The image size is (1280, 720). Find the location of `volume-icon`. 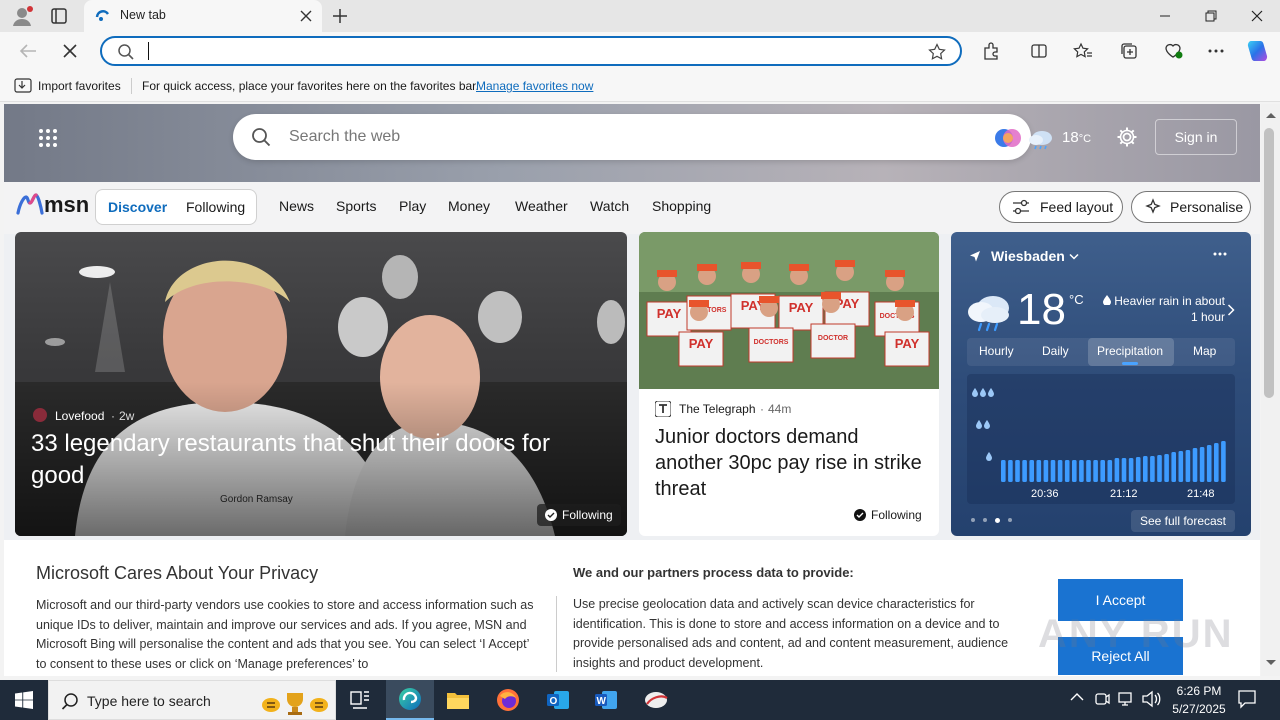

volume-icon is located at coordinates (1151, 699).